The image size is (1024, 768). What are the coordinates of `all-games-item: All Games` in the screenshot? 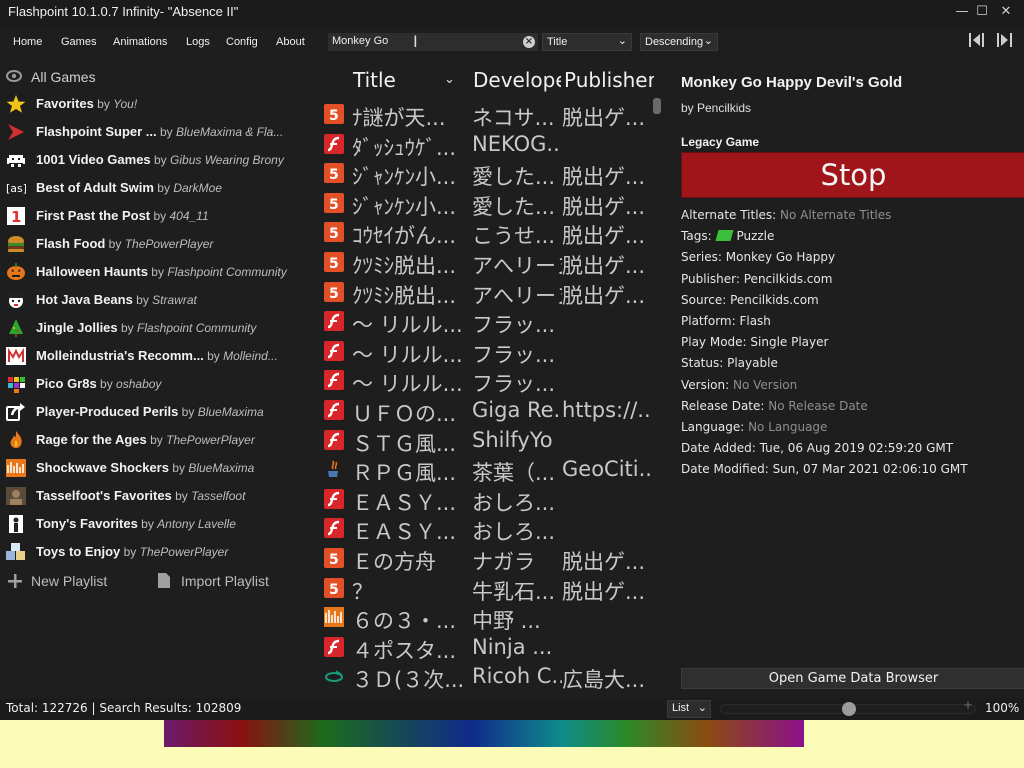 It's located at (156, 76).